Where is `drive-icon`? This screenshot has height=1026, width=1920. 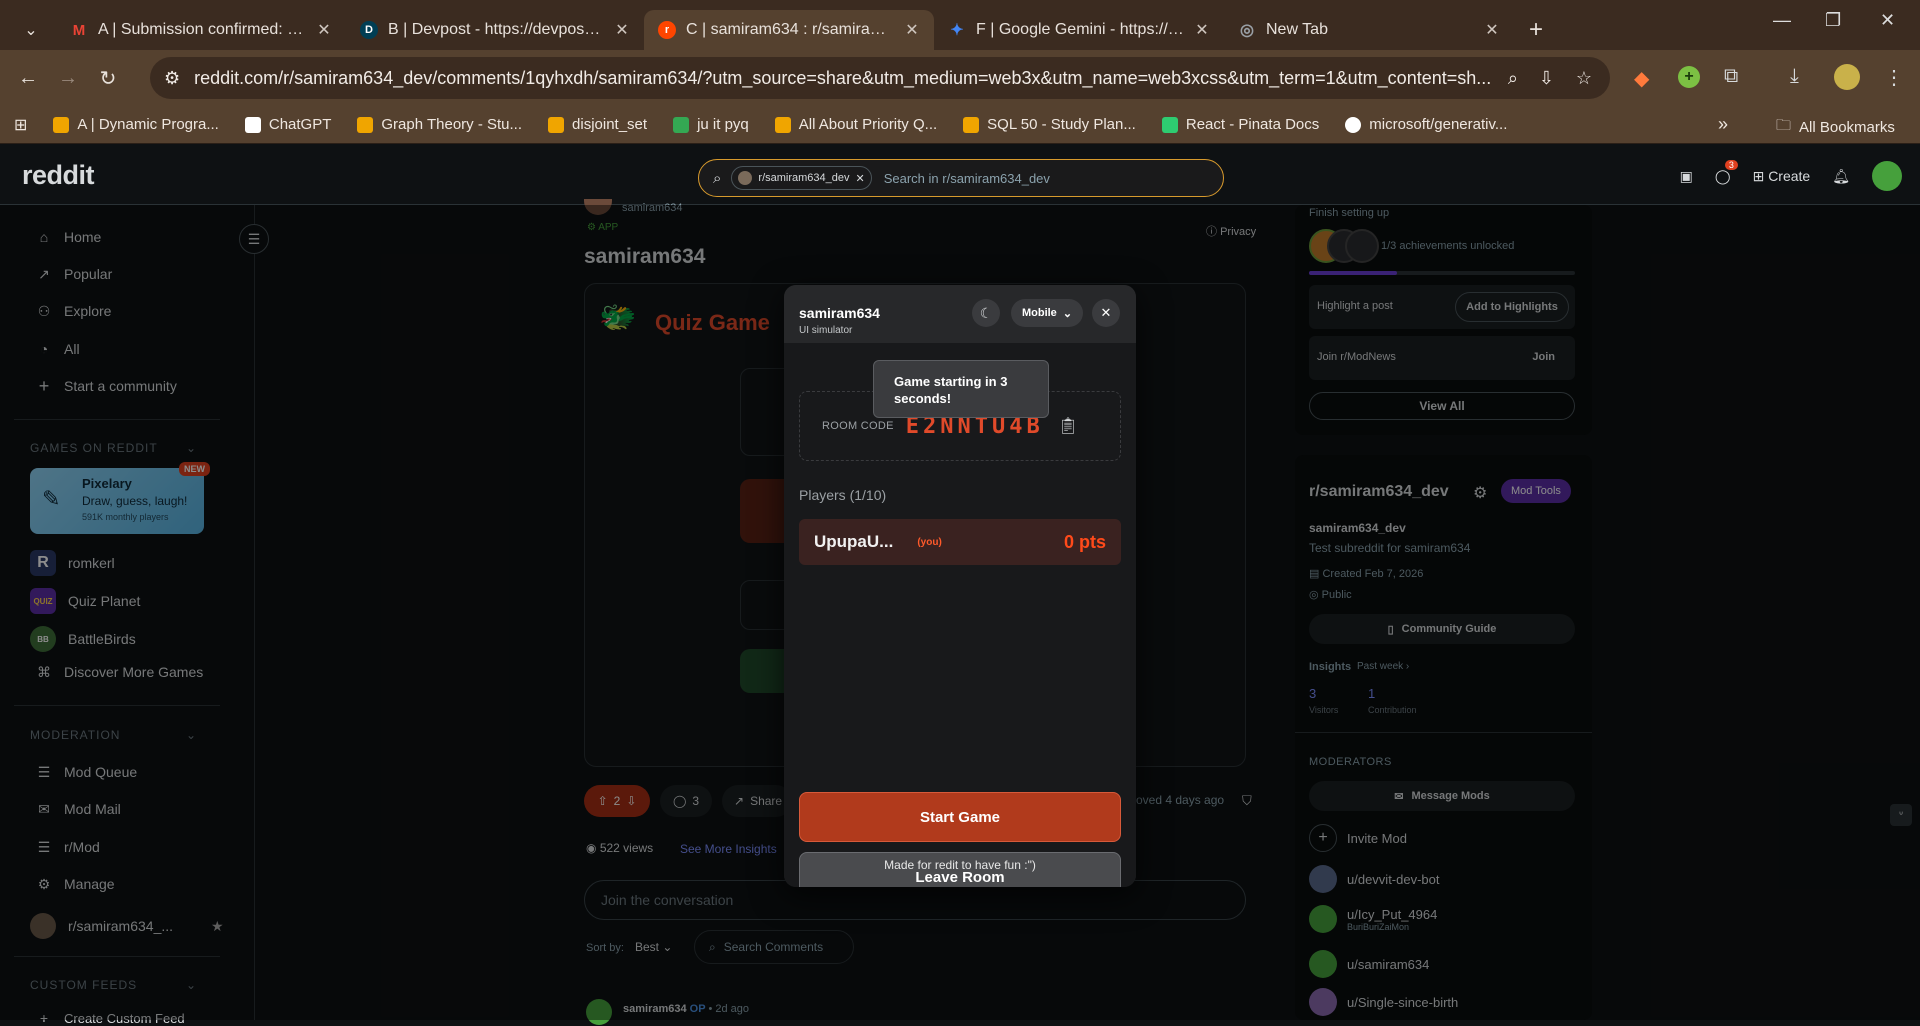 drive-icon is located at coordinates (681, 124).